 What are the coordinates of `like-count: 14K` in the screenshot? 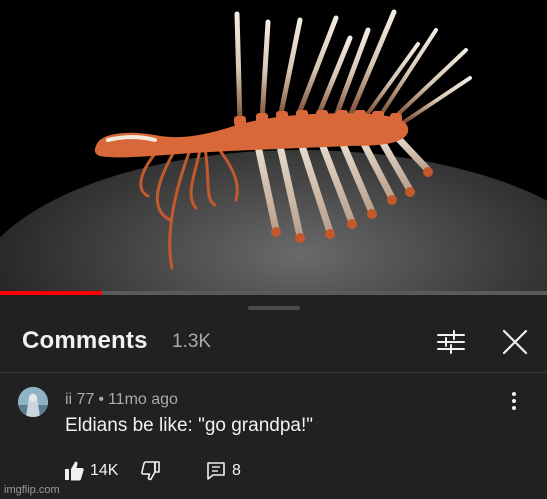 It's located at (104, 470).